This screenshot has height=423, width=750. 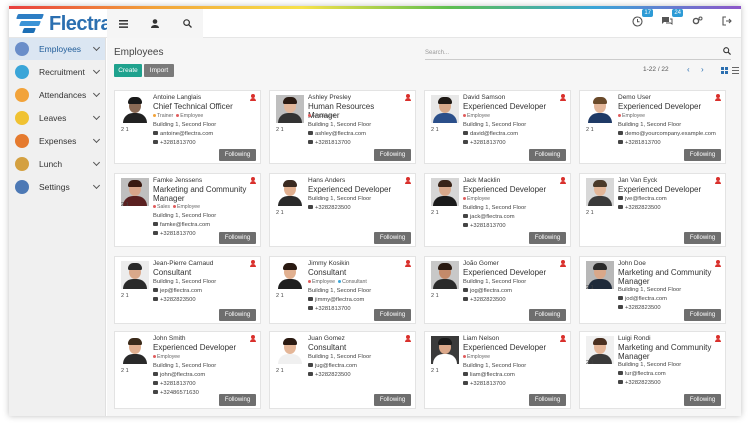 I want to click on employee-stats: 2 1, so click(x=125, y=205).